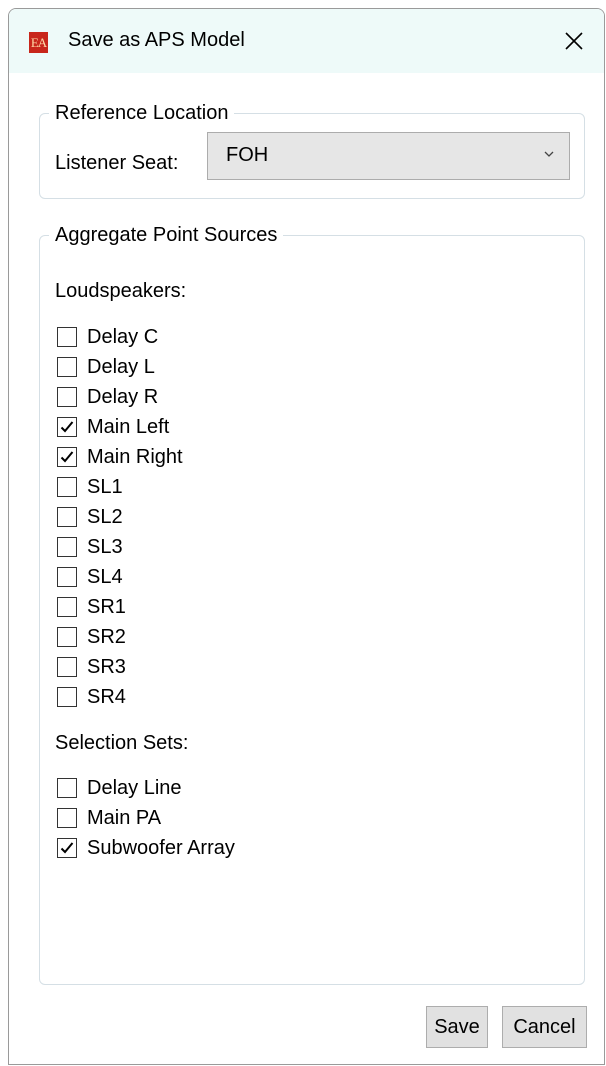 This screenshot has height=1066, width=606. Describe the element at coordinates (544, 1027) in the screenshot. I see `cancel-button: Cancel` at that location.